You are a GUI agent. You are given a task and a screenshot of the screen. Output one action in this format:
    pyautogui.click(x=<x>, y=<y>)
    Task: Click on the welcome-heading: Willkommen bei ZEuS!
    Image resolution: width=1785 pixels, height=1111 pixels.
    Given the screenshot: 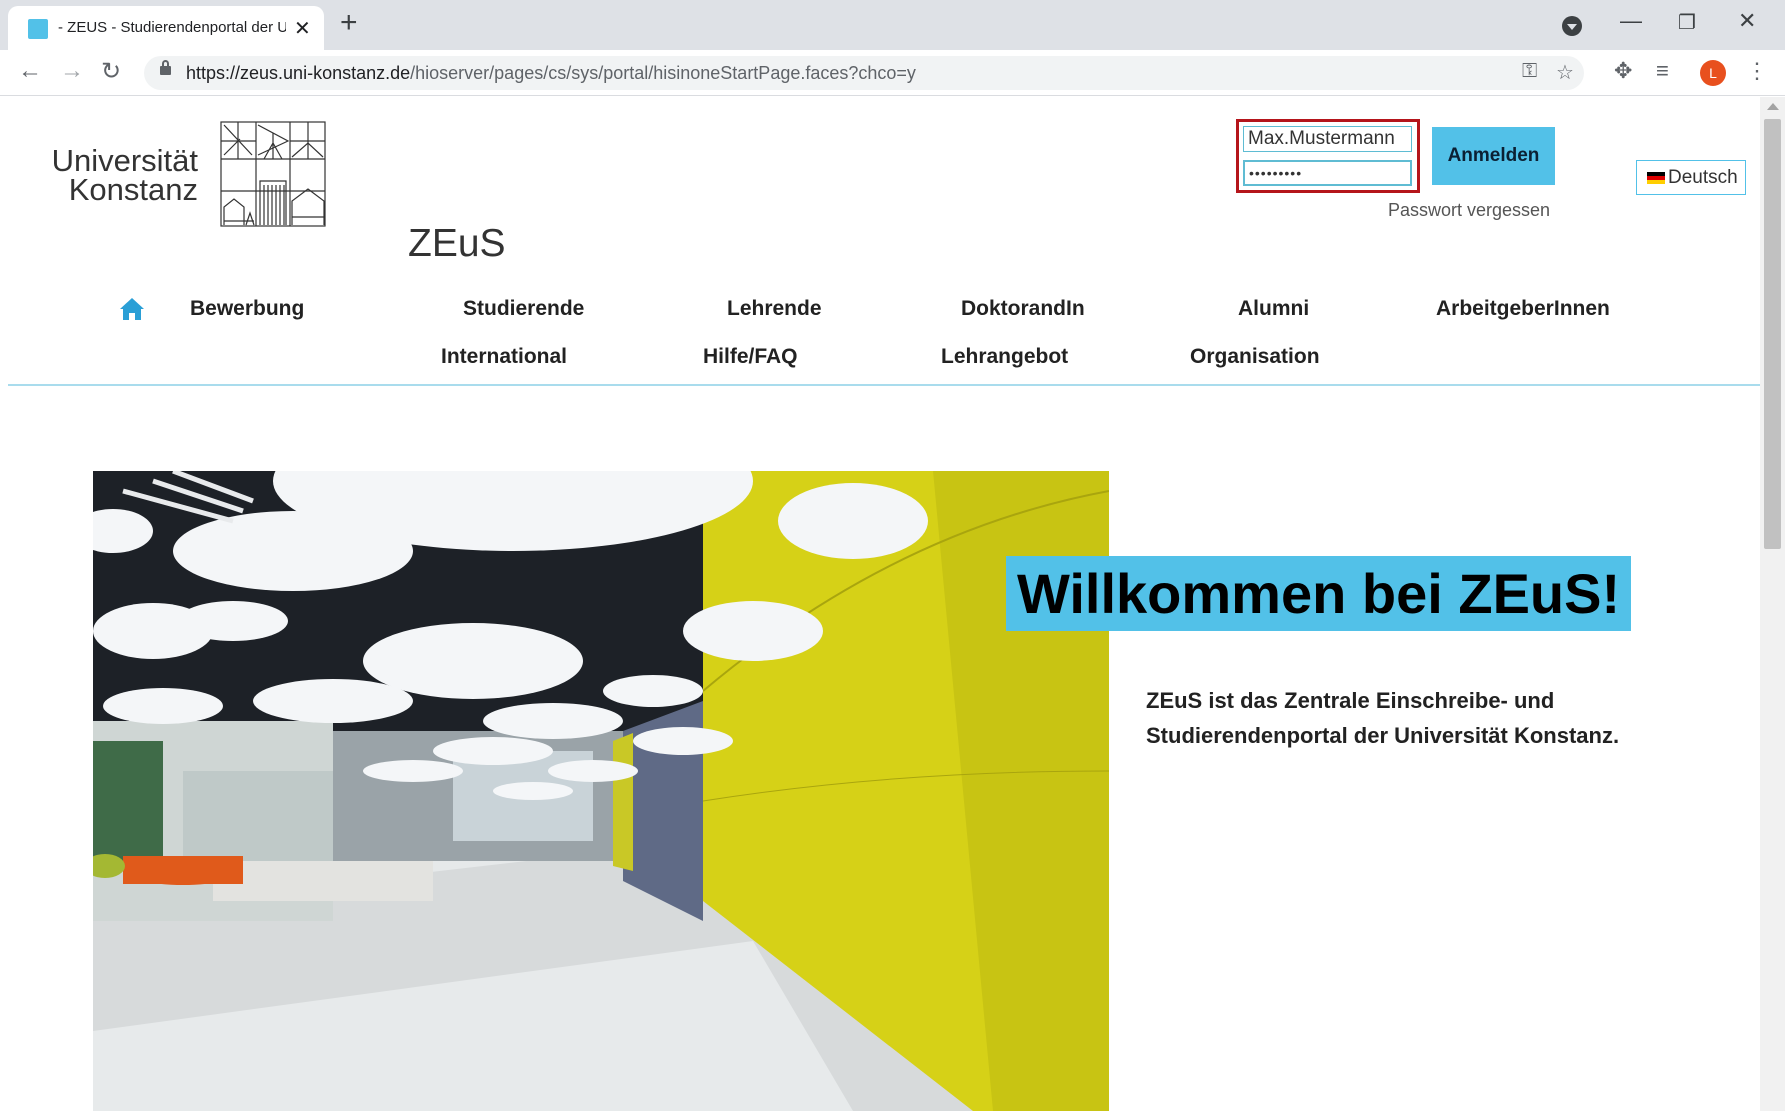 What is the action you would take?
    pyautogui.click(x=1319, y=593)
    